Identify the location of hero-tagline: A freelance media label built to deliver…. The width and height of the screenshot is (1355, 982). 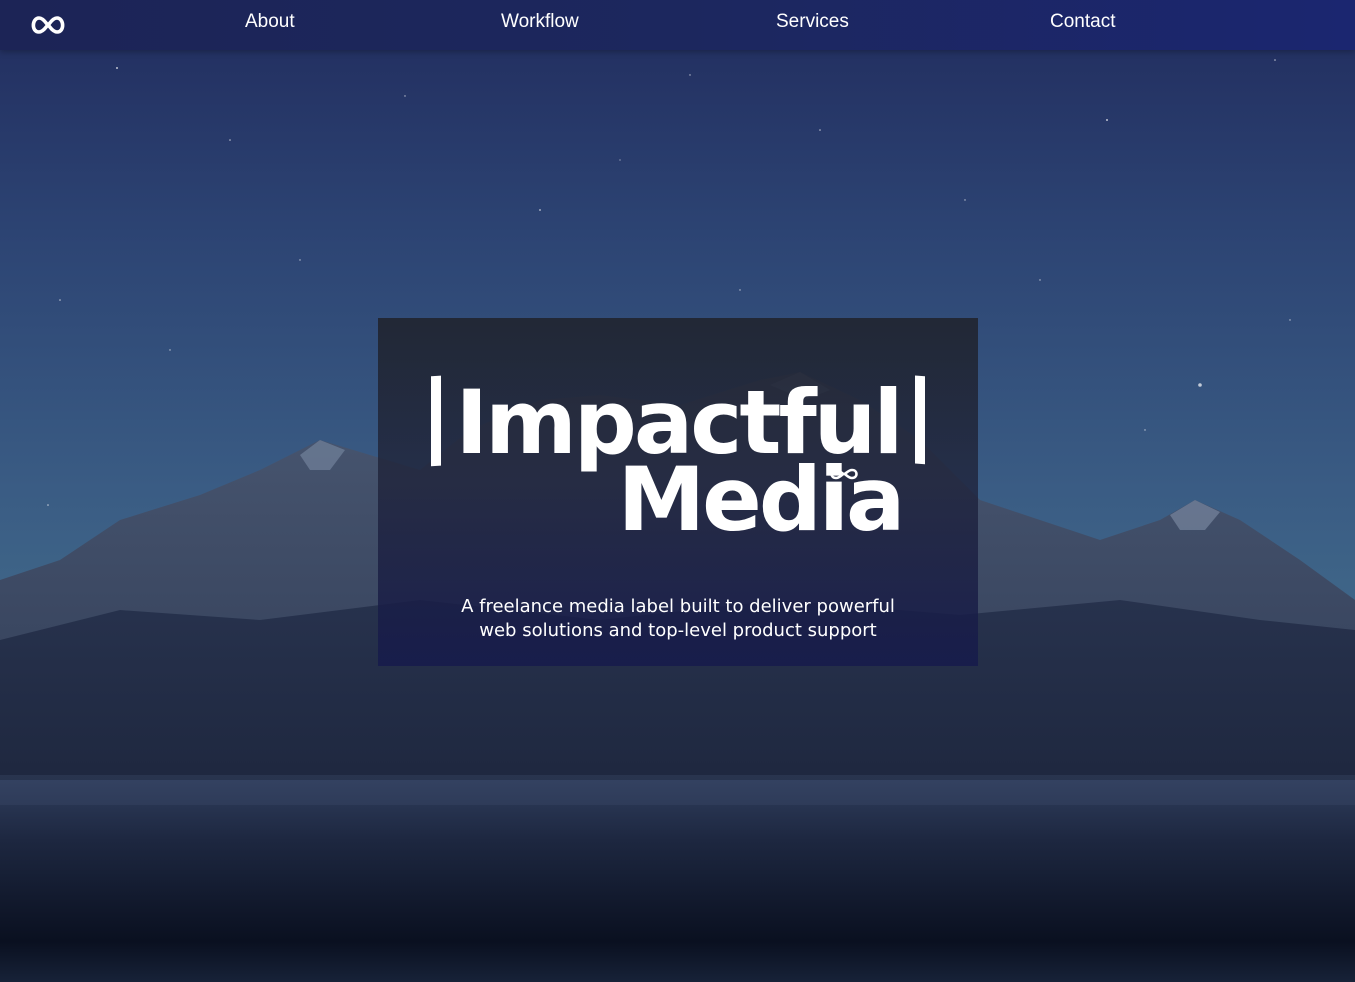
(678, 619).